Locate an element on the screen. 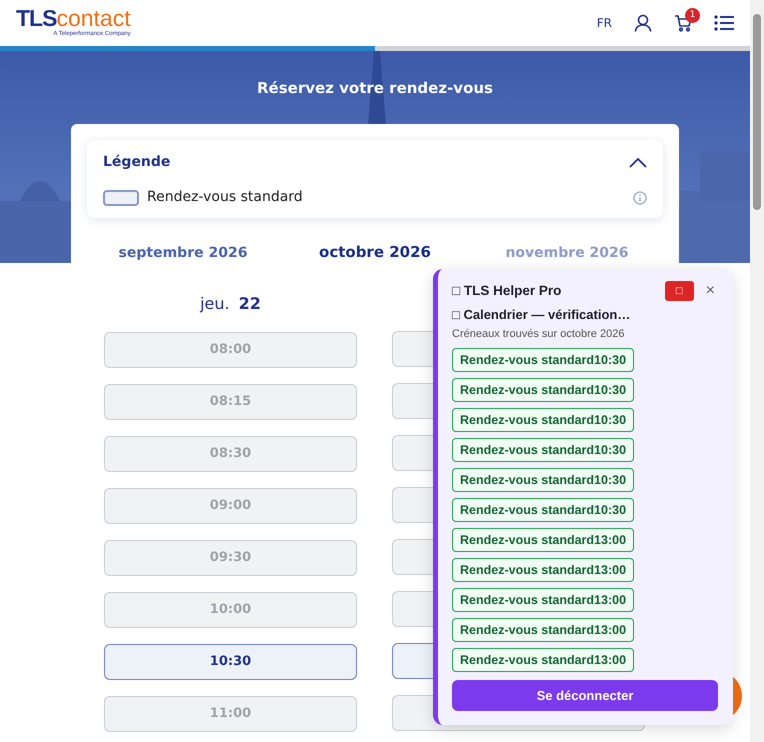  cart-icon is located at coordinates (683, 23).